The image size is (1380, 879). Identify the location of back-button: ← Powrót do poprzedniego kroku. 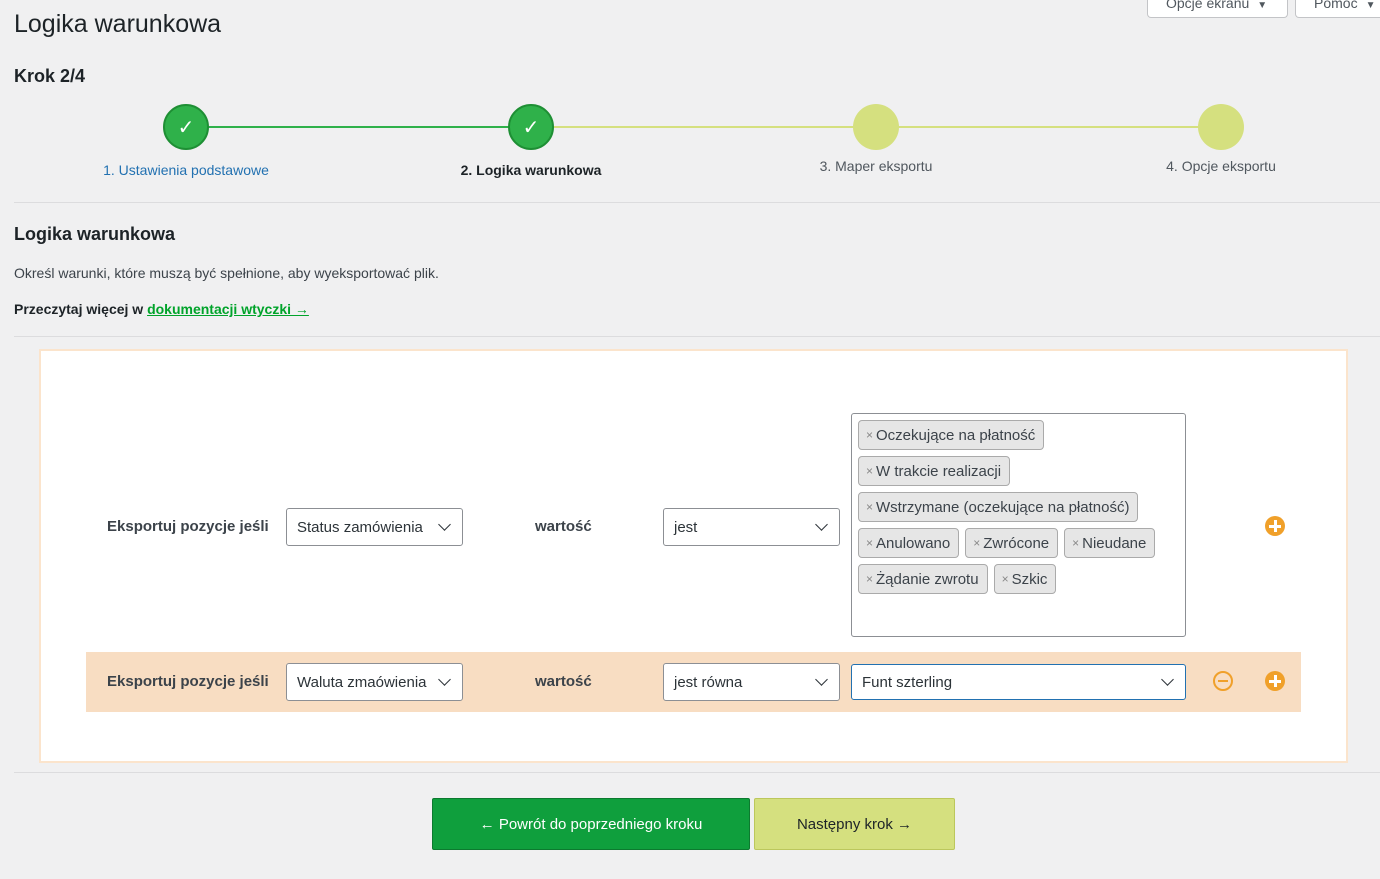
(591, 824).